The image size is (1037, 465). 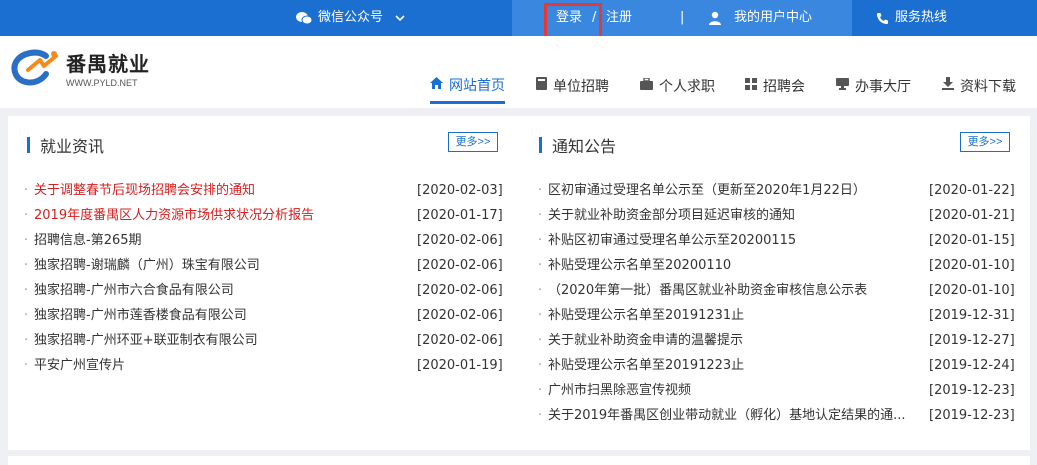 What do you see at coordinates (687, 87) in the screenshot?
I see `nav-job-seeking-label: 个人求职` at bounding box center [687, 87].